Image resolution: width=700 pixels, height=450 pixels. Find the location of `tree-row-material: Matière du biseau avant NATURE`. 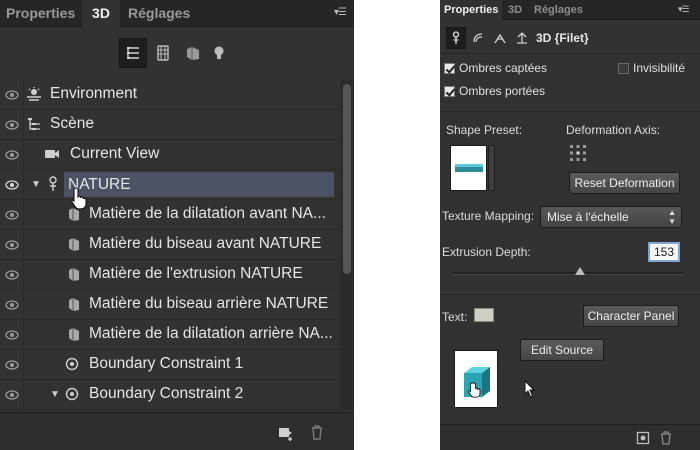

tree-row-material: Matière du biseau avant NATURE is located at coordinates (170, 245).